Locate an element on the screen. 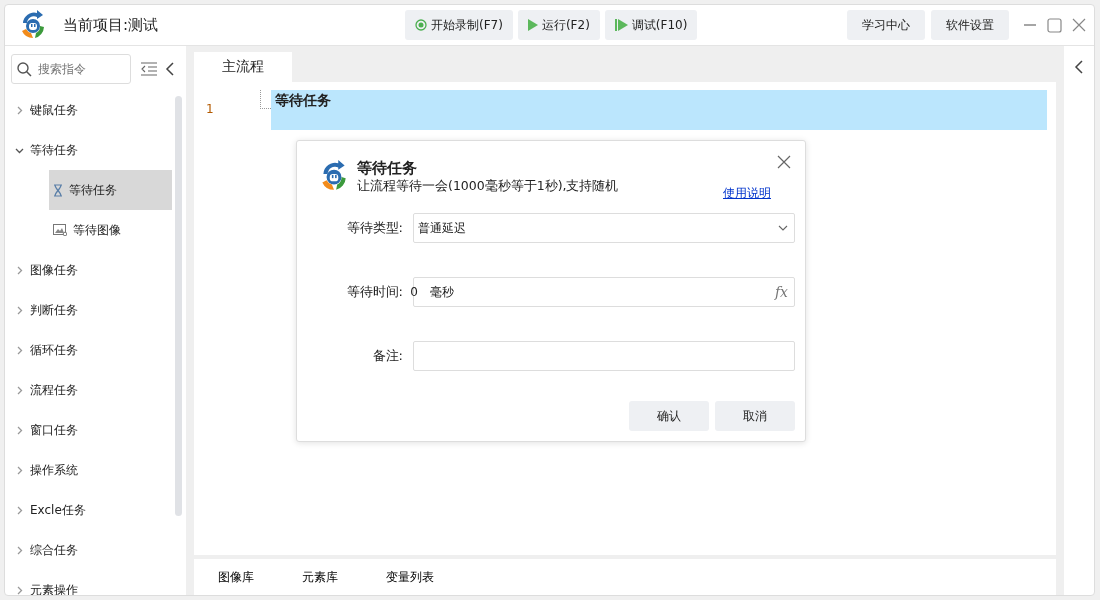  record-icon is located at coordinates (421, 25).